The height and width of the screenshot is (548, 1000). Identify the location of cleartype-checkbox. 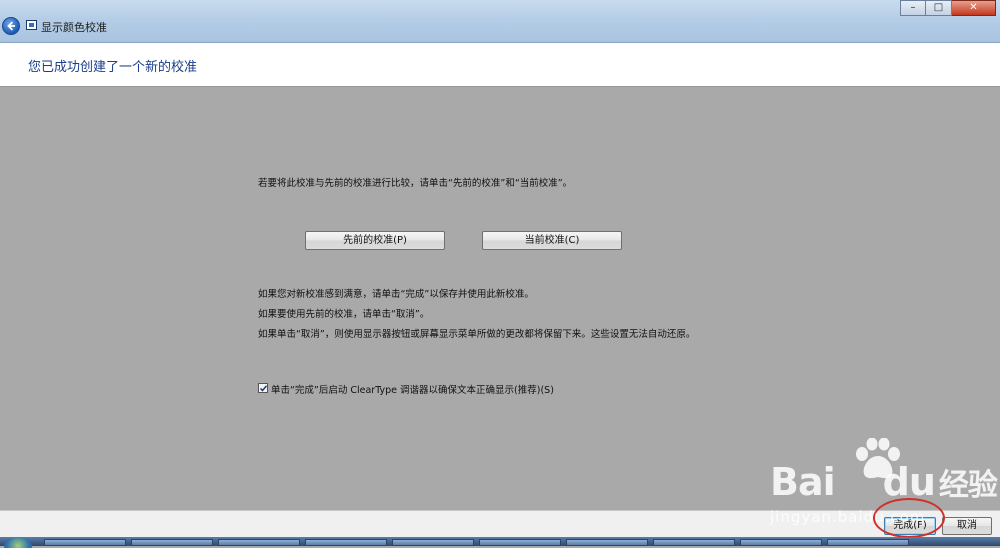
(263, 388).